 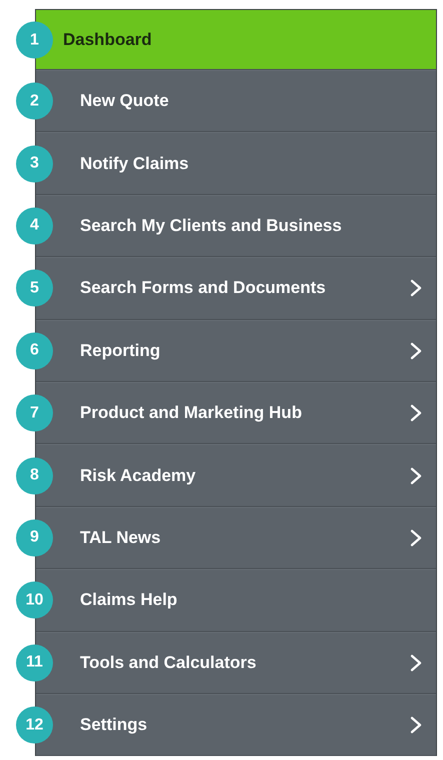 I want to click on number-badge: 4, so click(x=34, y=225).